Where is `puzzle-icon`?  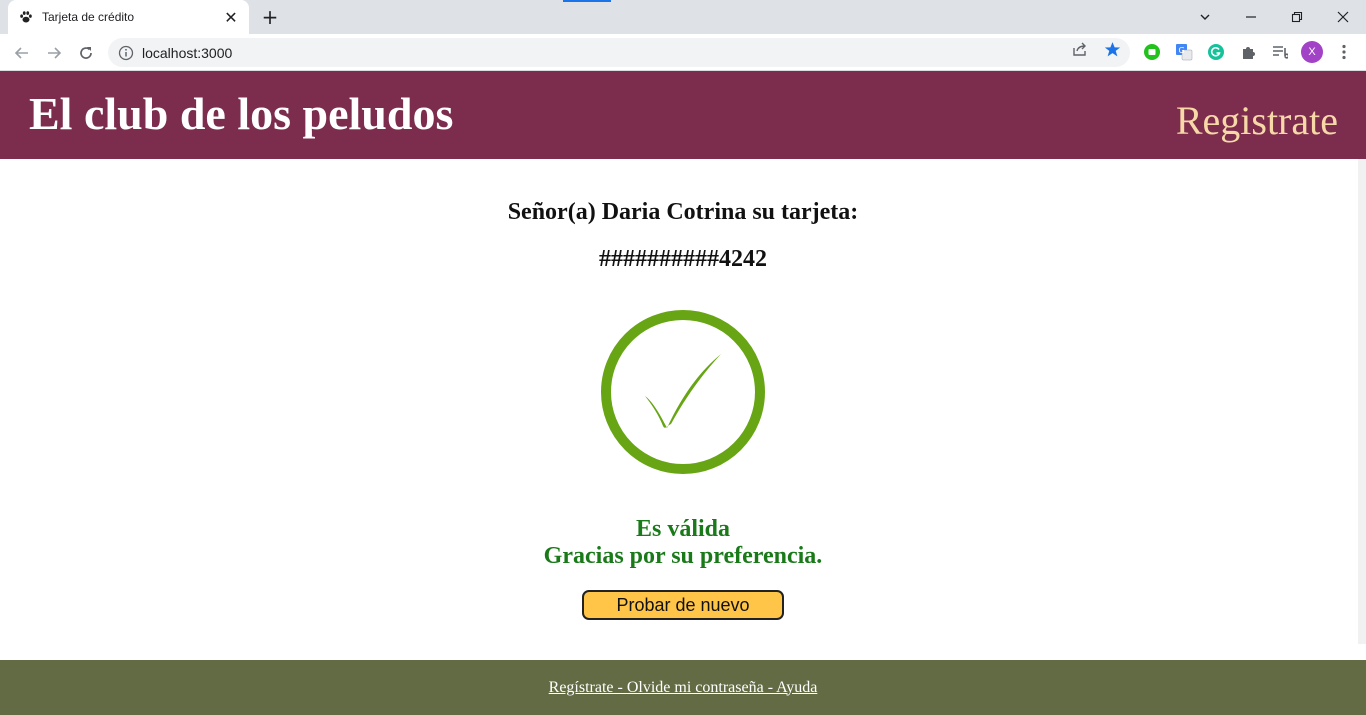
puzzle-icon is located at coordinates (1248, 52).